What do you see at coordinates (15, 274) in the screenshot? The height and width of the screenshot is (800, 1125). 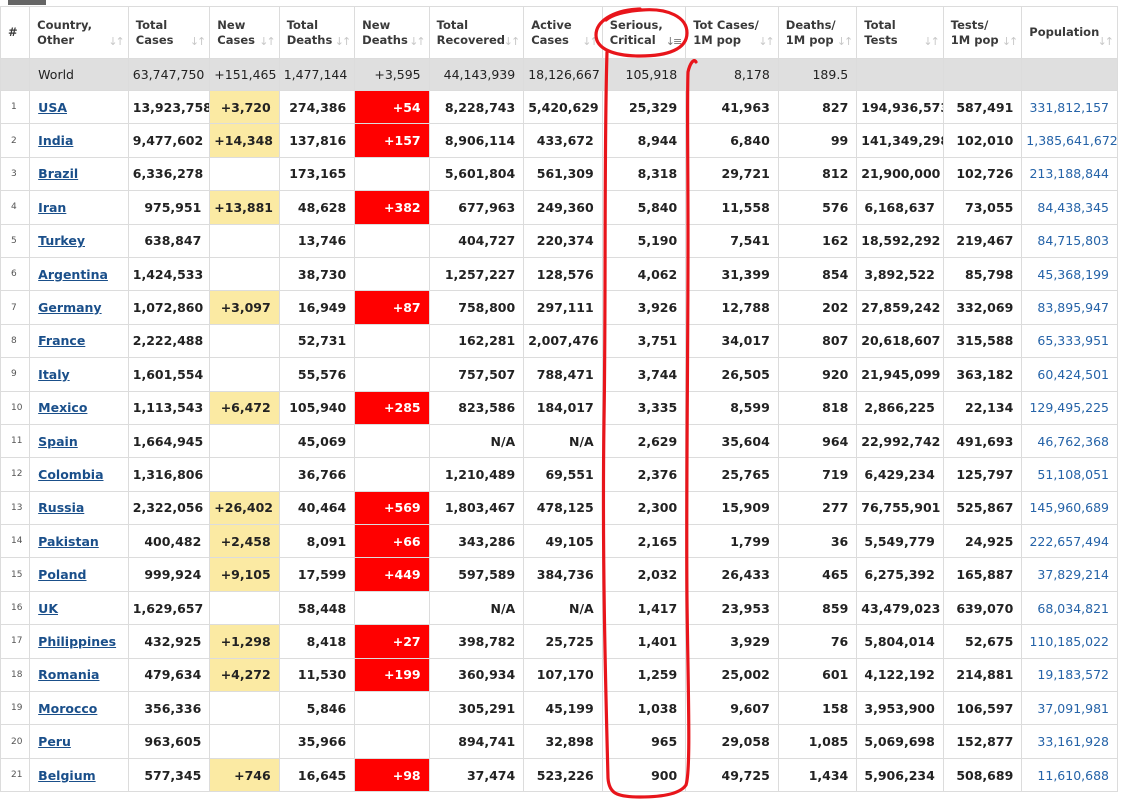 I see `cell-idx: 6` at bounding box center [15, 274].